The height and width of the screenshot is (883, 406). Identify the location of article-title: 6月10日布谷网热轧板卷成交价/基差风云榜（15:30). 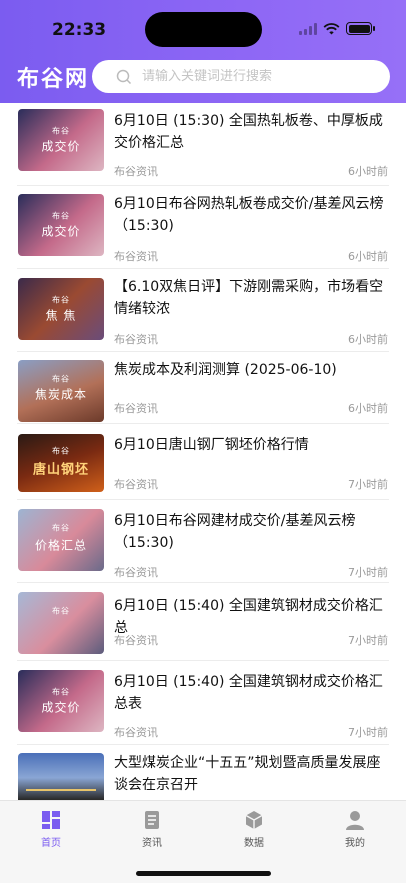
(249, 215).